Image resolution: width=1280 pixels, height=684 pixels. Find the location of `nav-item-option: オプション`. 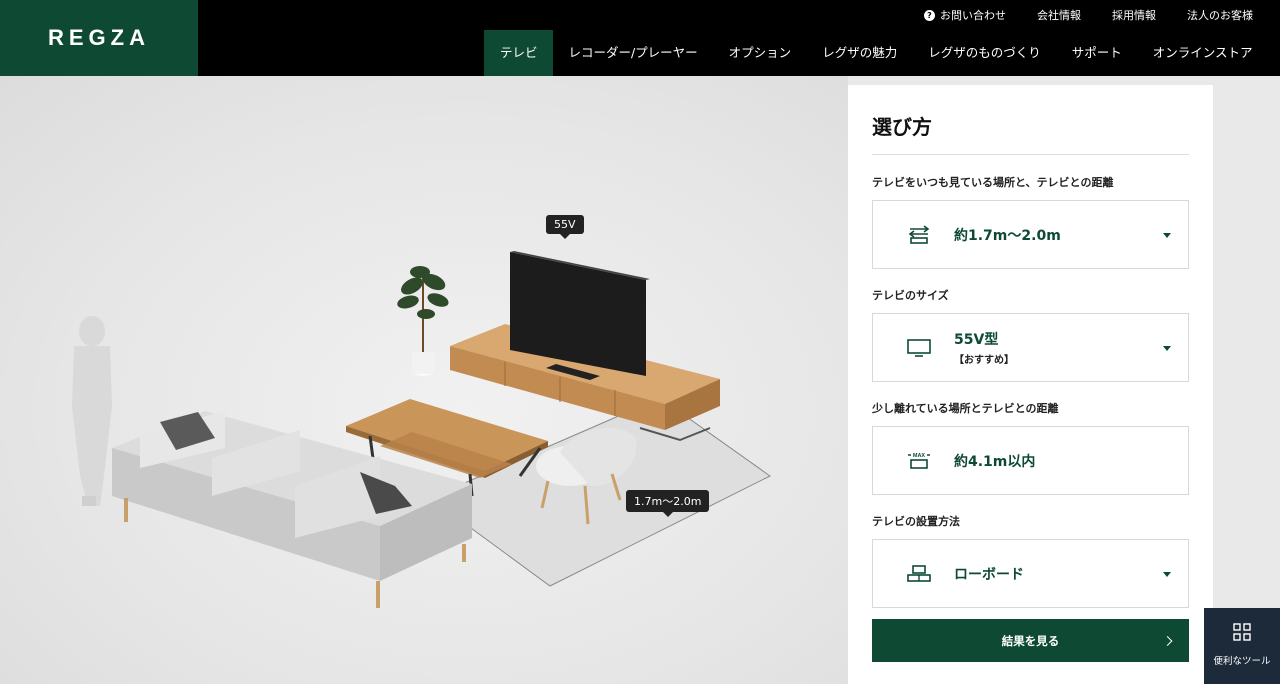

nav-item-option: オプション is located at coordinates (760, 53).